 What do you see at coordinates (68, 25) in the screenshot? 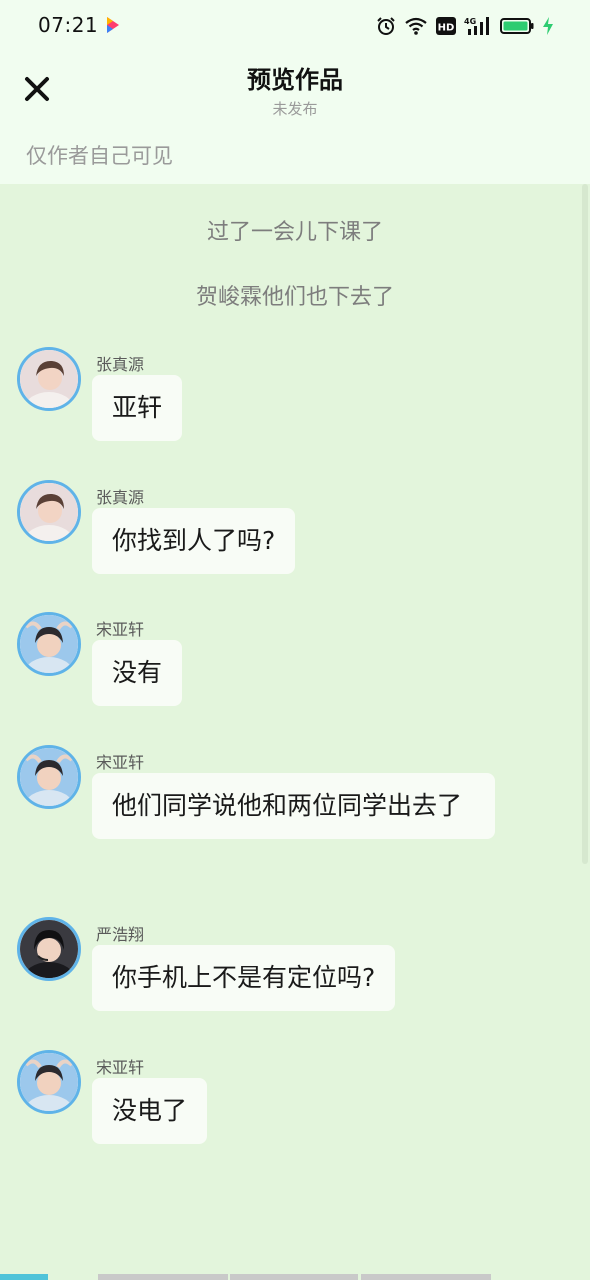
I see `status-time: 07:21` at bounding box center [68, 25].